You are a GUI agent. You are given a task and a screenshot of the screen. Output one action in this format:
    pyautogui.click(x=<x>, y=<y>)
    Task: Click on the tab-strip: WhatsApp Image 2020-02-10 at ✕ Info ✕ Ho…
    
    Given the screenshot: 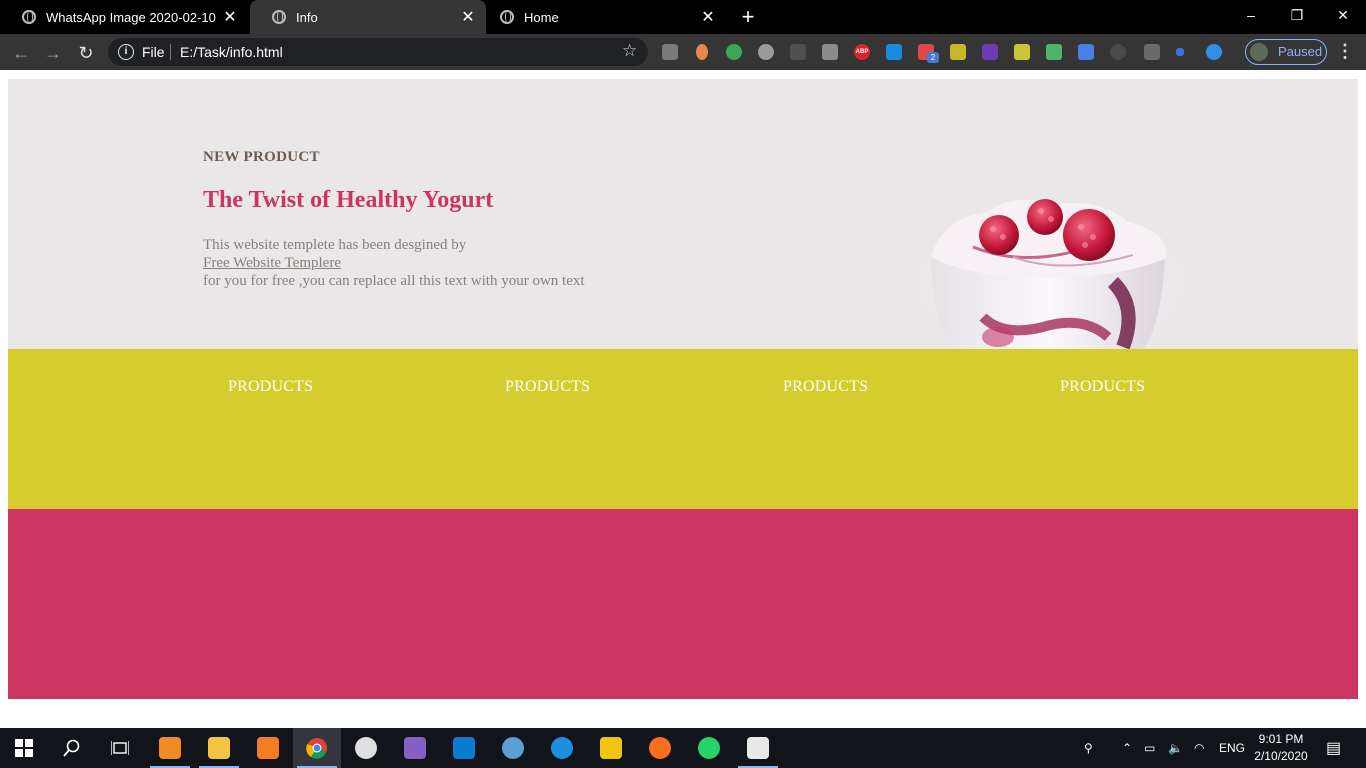 What is the action you would take?
    pyautogui.click(x=683, y=17)
    